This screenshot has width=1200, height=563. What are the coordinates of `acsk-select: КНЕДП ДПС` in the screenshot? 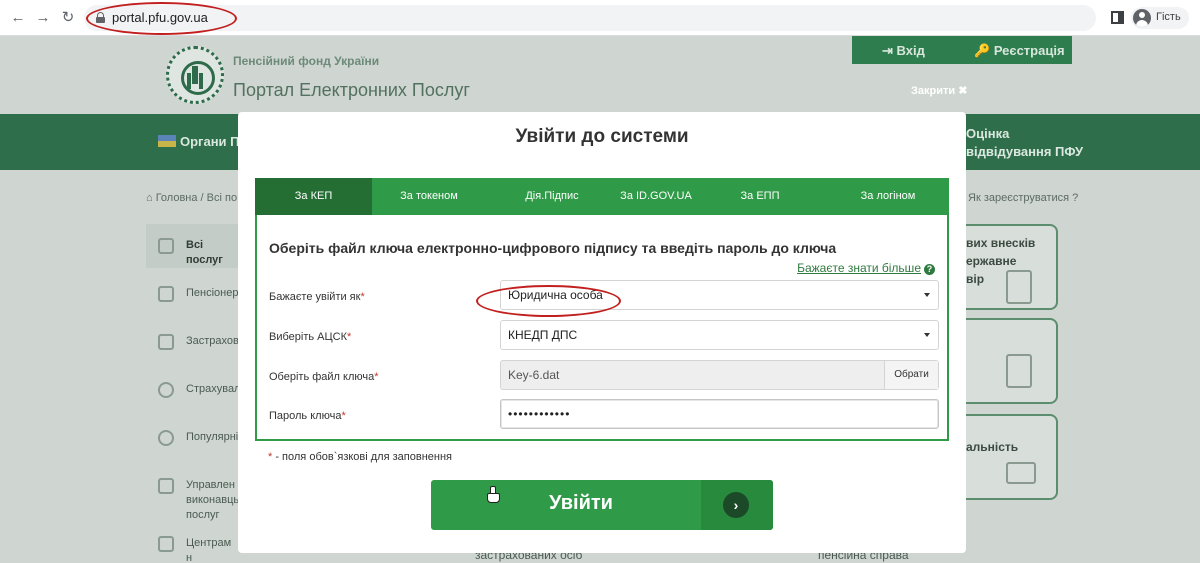 It's located at (719, 335).